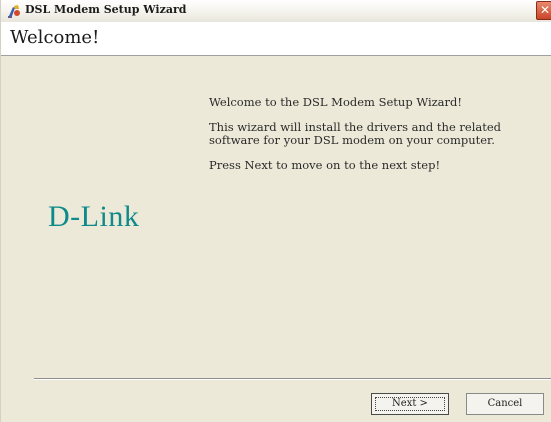 This screenshot has width=551, height=422. What do you see at coordinates (55, 37) in the screenshot?
I see `page-title: Welcome!` at bounding box center [55, 37].